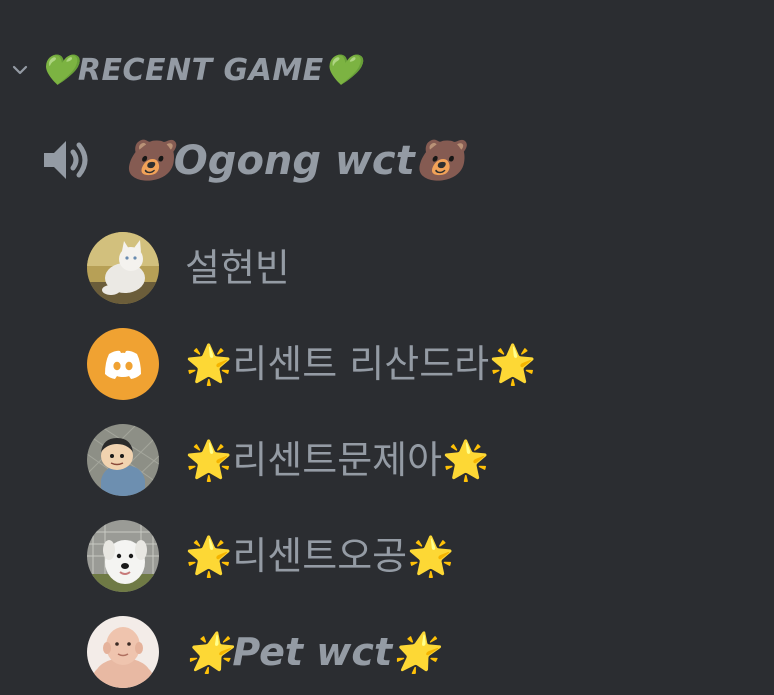 The image size is (774, 695). Describe the element at coordinates (201, 70) in the screenshot. I see `category-label: 💚RECENT GAME💚` at that location.